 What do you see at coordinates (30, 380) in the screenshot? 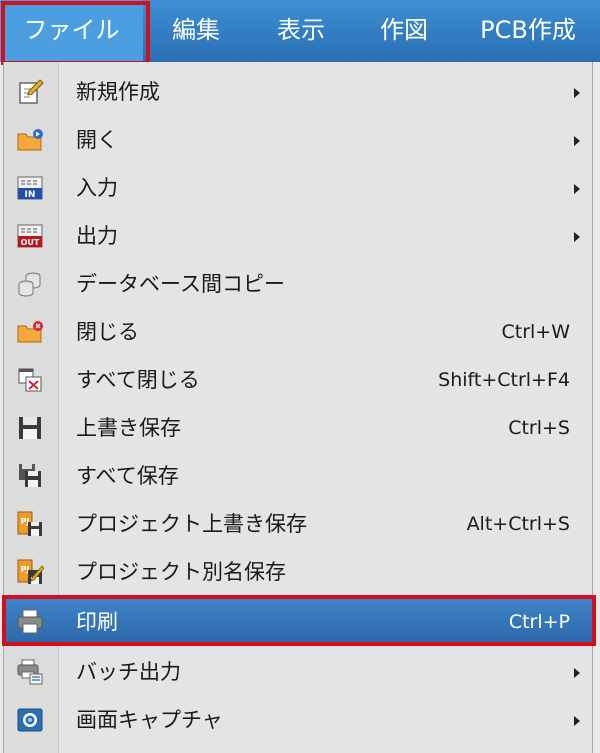
I see `close-all-icon` at bounding box center [30, 380].